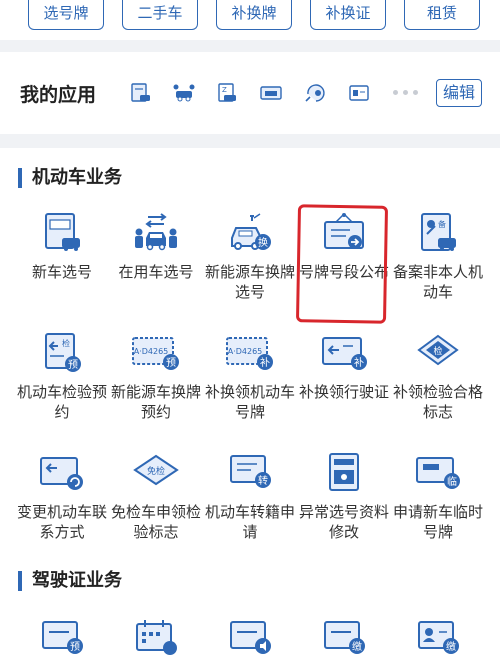 The width and height of the screenshot is (500, 668). I want to click on license-pay-icon: 缴, so click(344, 637).